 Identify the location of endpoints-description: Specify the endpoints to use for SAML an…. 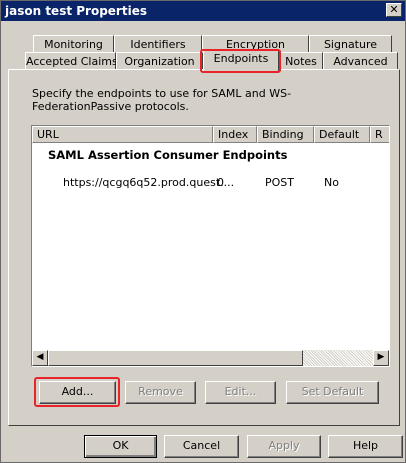
(162, 100).